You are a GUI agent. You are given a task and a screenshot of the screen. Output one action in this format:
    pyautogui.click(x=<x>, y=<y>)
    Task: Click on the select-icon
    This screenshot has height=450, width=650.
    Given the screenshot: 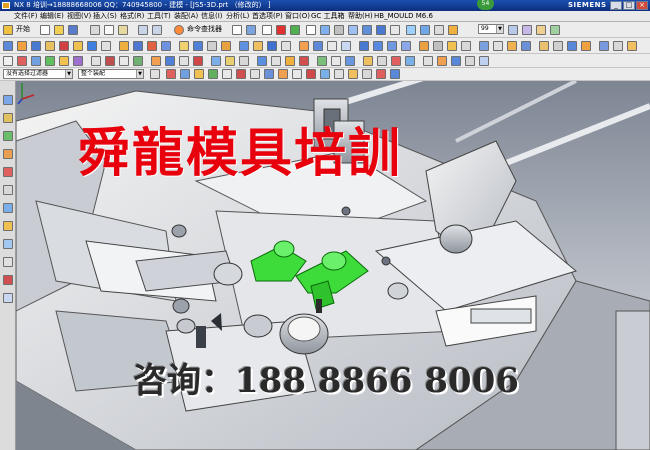 What is the action you would take?
    pyautogui.click(x=237, y=30)
    